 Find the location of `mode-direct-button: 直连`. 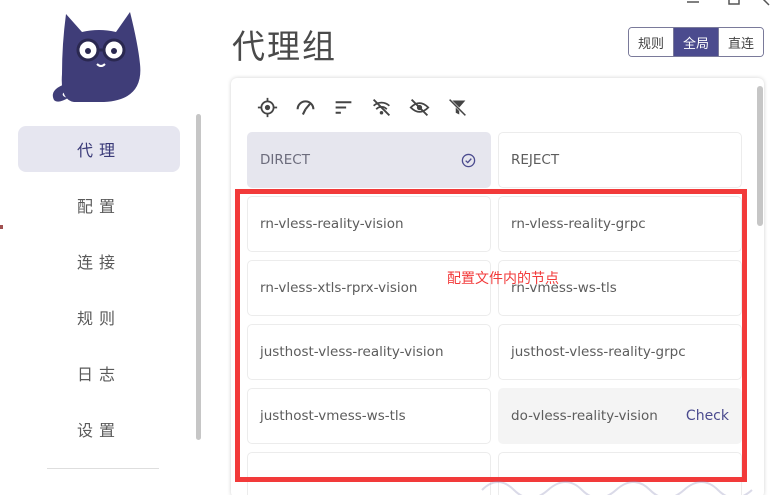

mode-direct-button: 直连 is located at coordinates (741, 42).